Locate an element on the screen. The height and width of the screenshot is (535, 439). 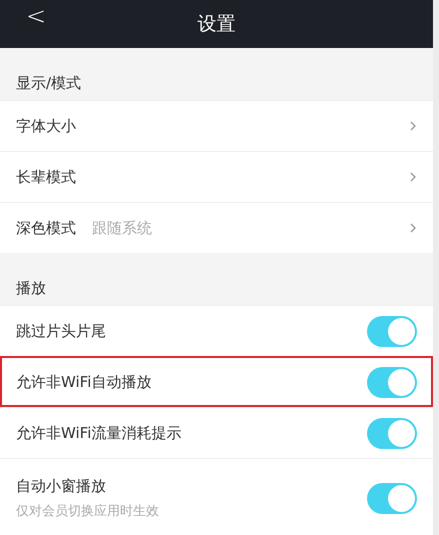
settings-row: 字体大小 is located at coordinates (216, 125).